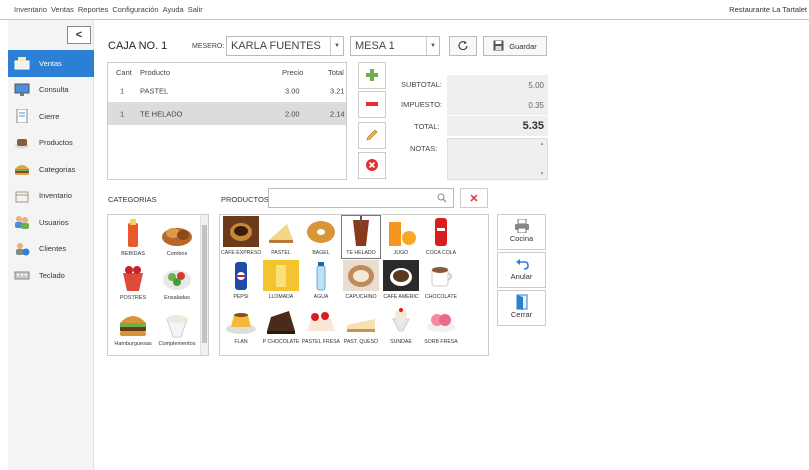  I want to click on sidebar-item-categorias: Categorias, so click(51, 169).